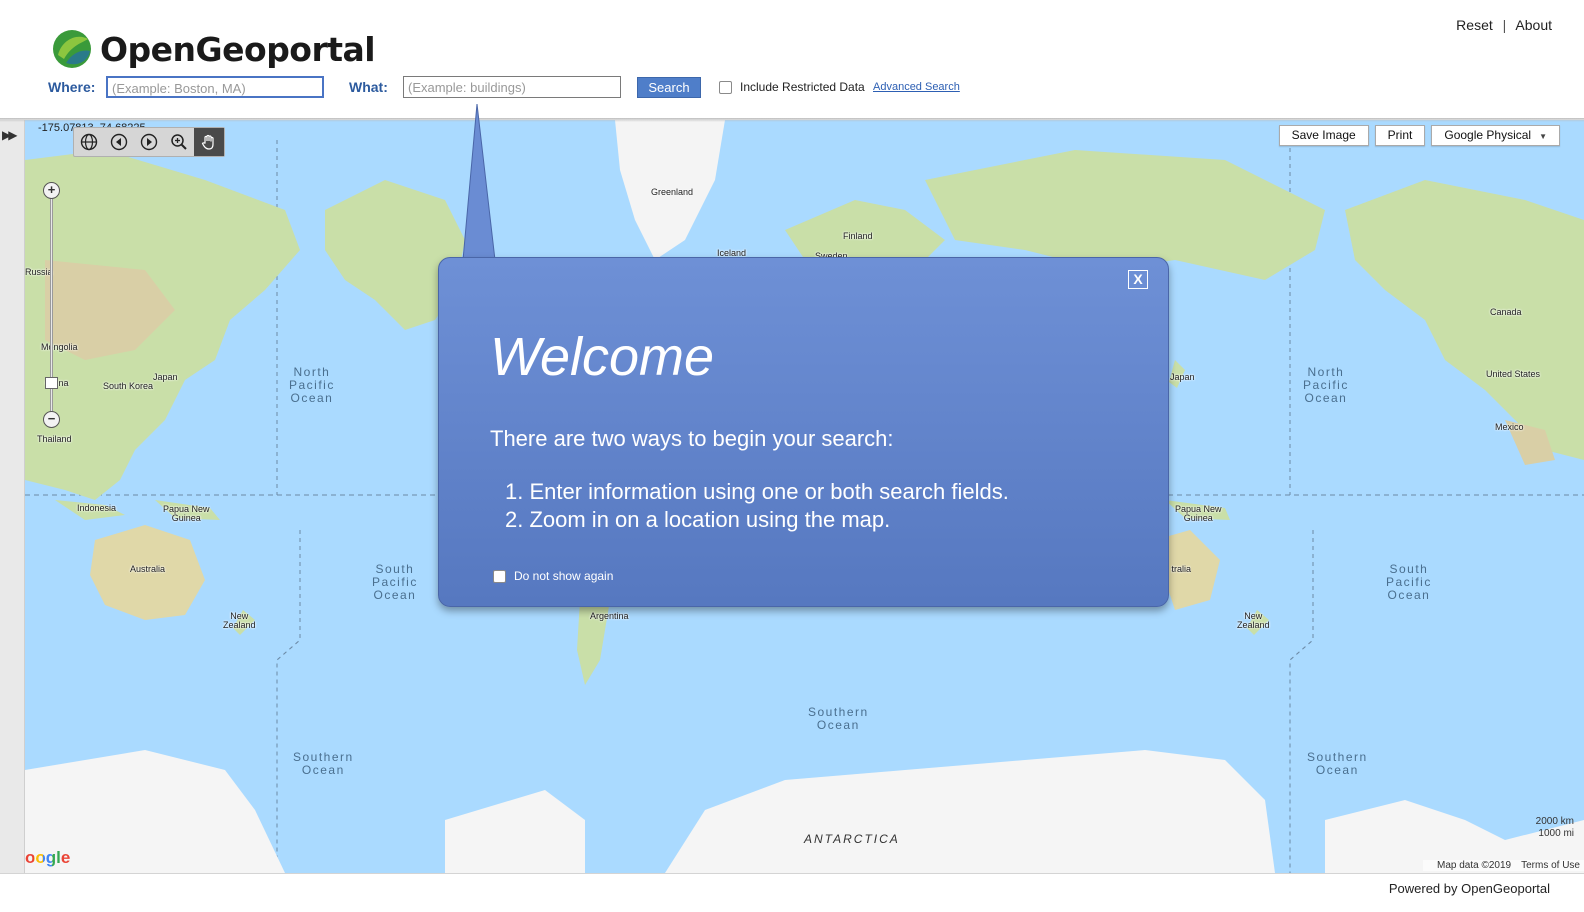 Image resolution: width=1584 pixels, height=912 pixels. Describe the element at coordinates (395, 582) in the screenshot. I see `map-label-south-pacific: South Pacific Ocean` at that location.